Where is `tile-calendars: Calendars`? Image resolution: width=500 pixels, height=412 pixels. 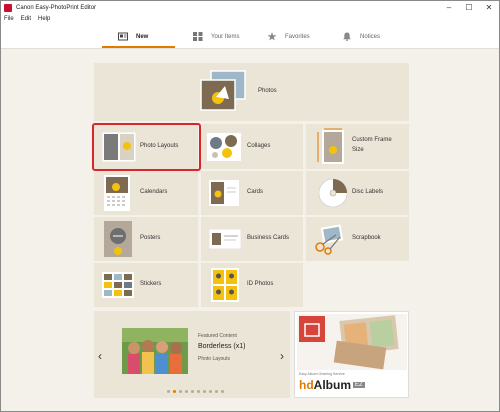 tile-calendars: Calendars is located at coordinates (146, 193).